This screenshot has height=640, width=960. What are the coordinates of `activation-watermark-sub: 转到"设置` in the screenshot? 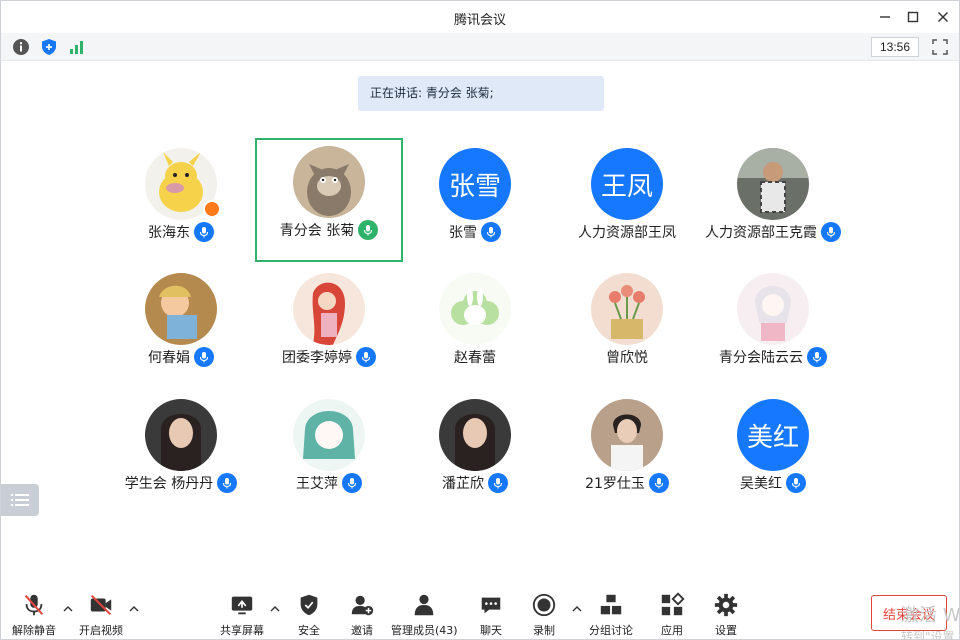 It's located at (928, 635).